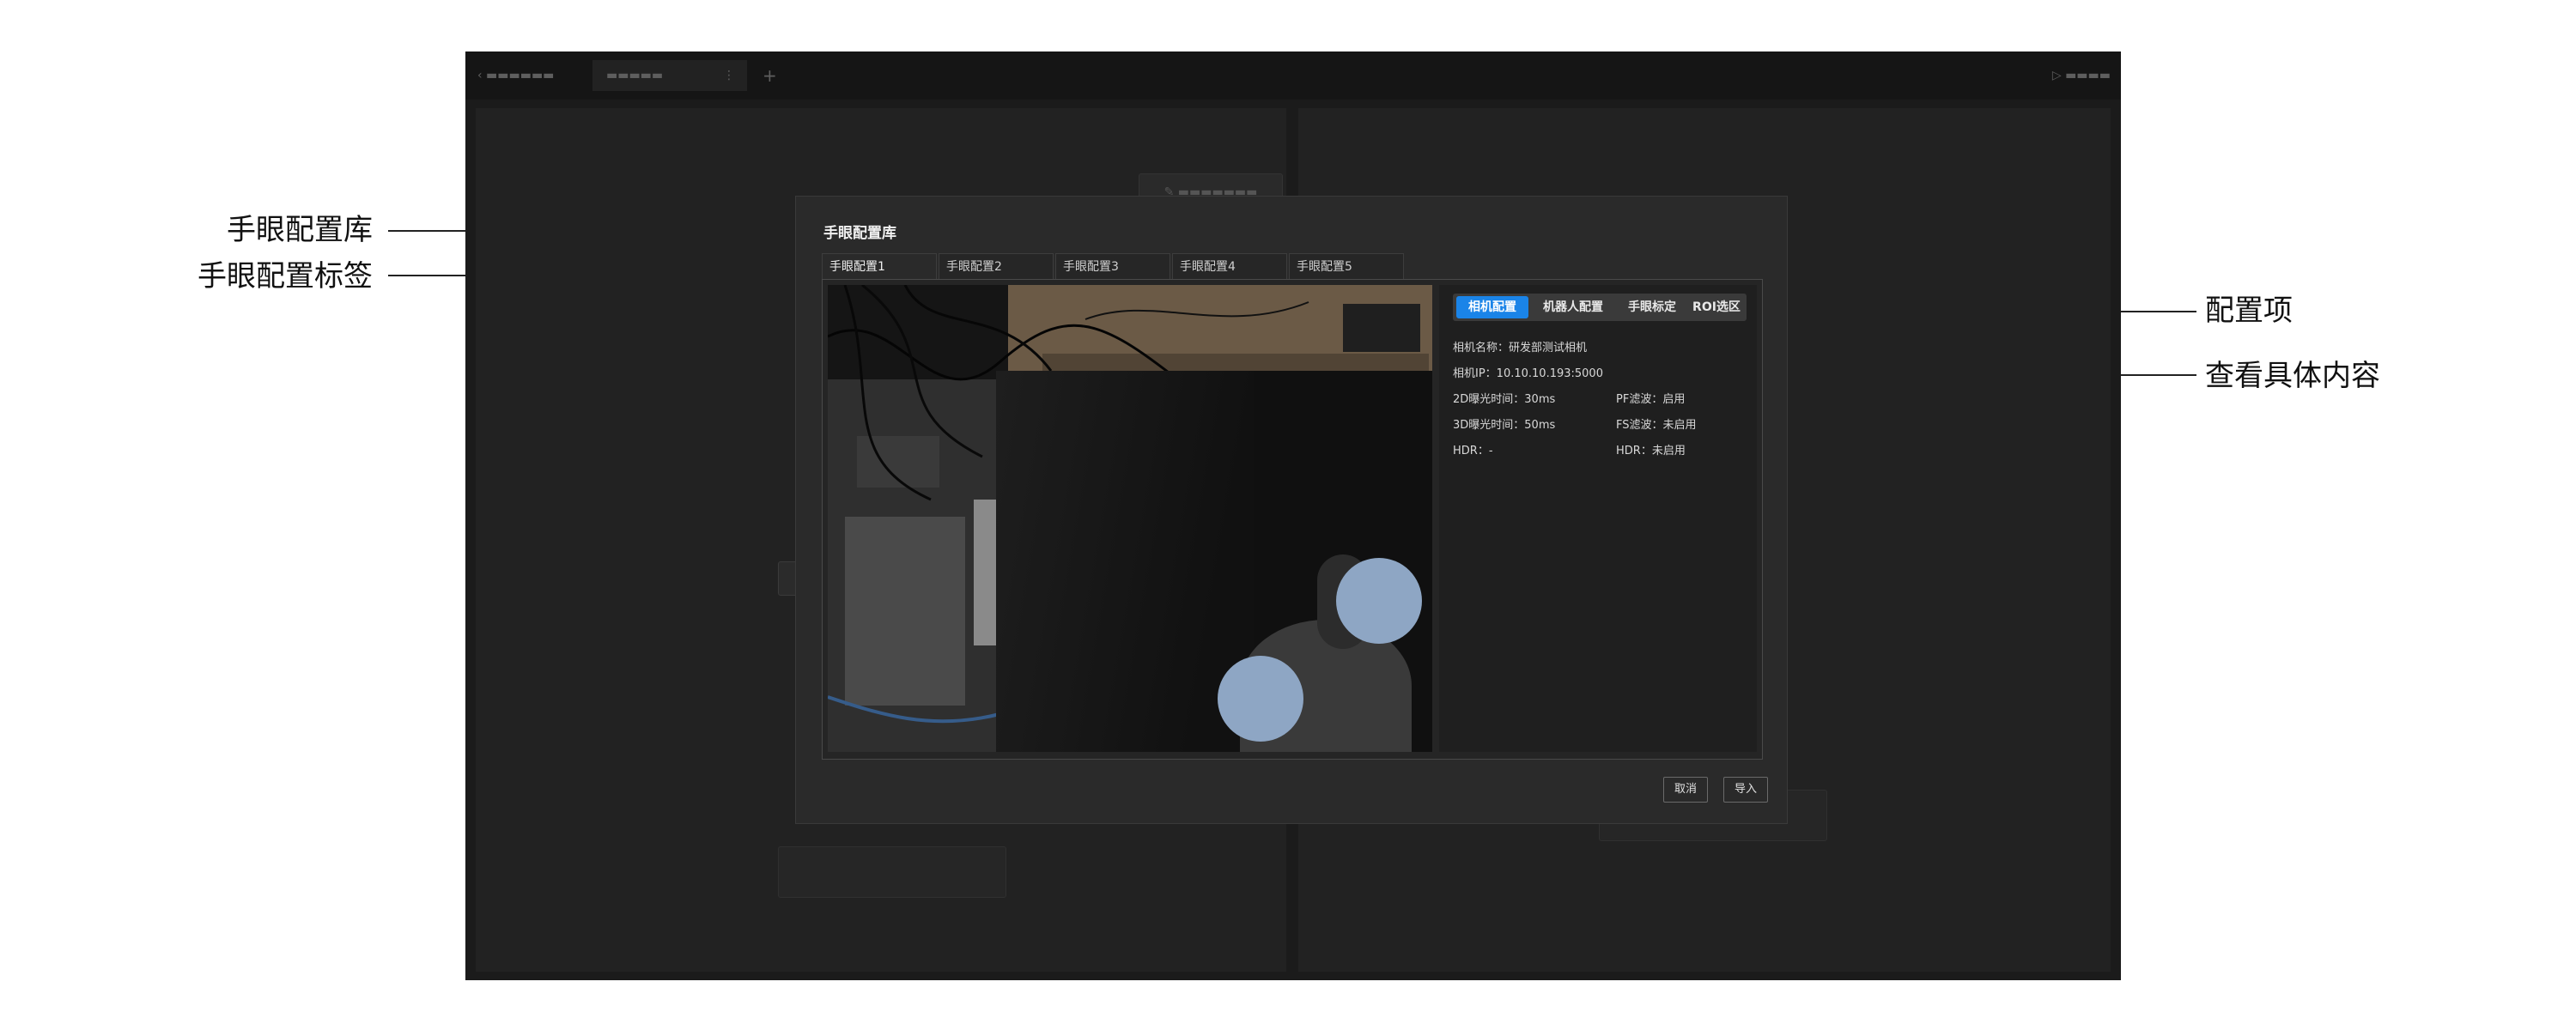 The image size is (2576, 1030). What do you see at coordinates (1716, 307) in the screenshot?
I see `segment-roi: ROI选区` at bounding box center [1716, 307].